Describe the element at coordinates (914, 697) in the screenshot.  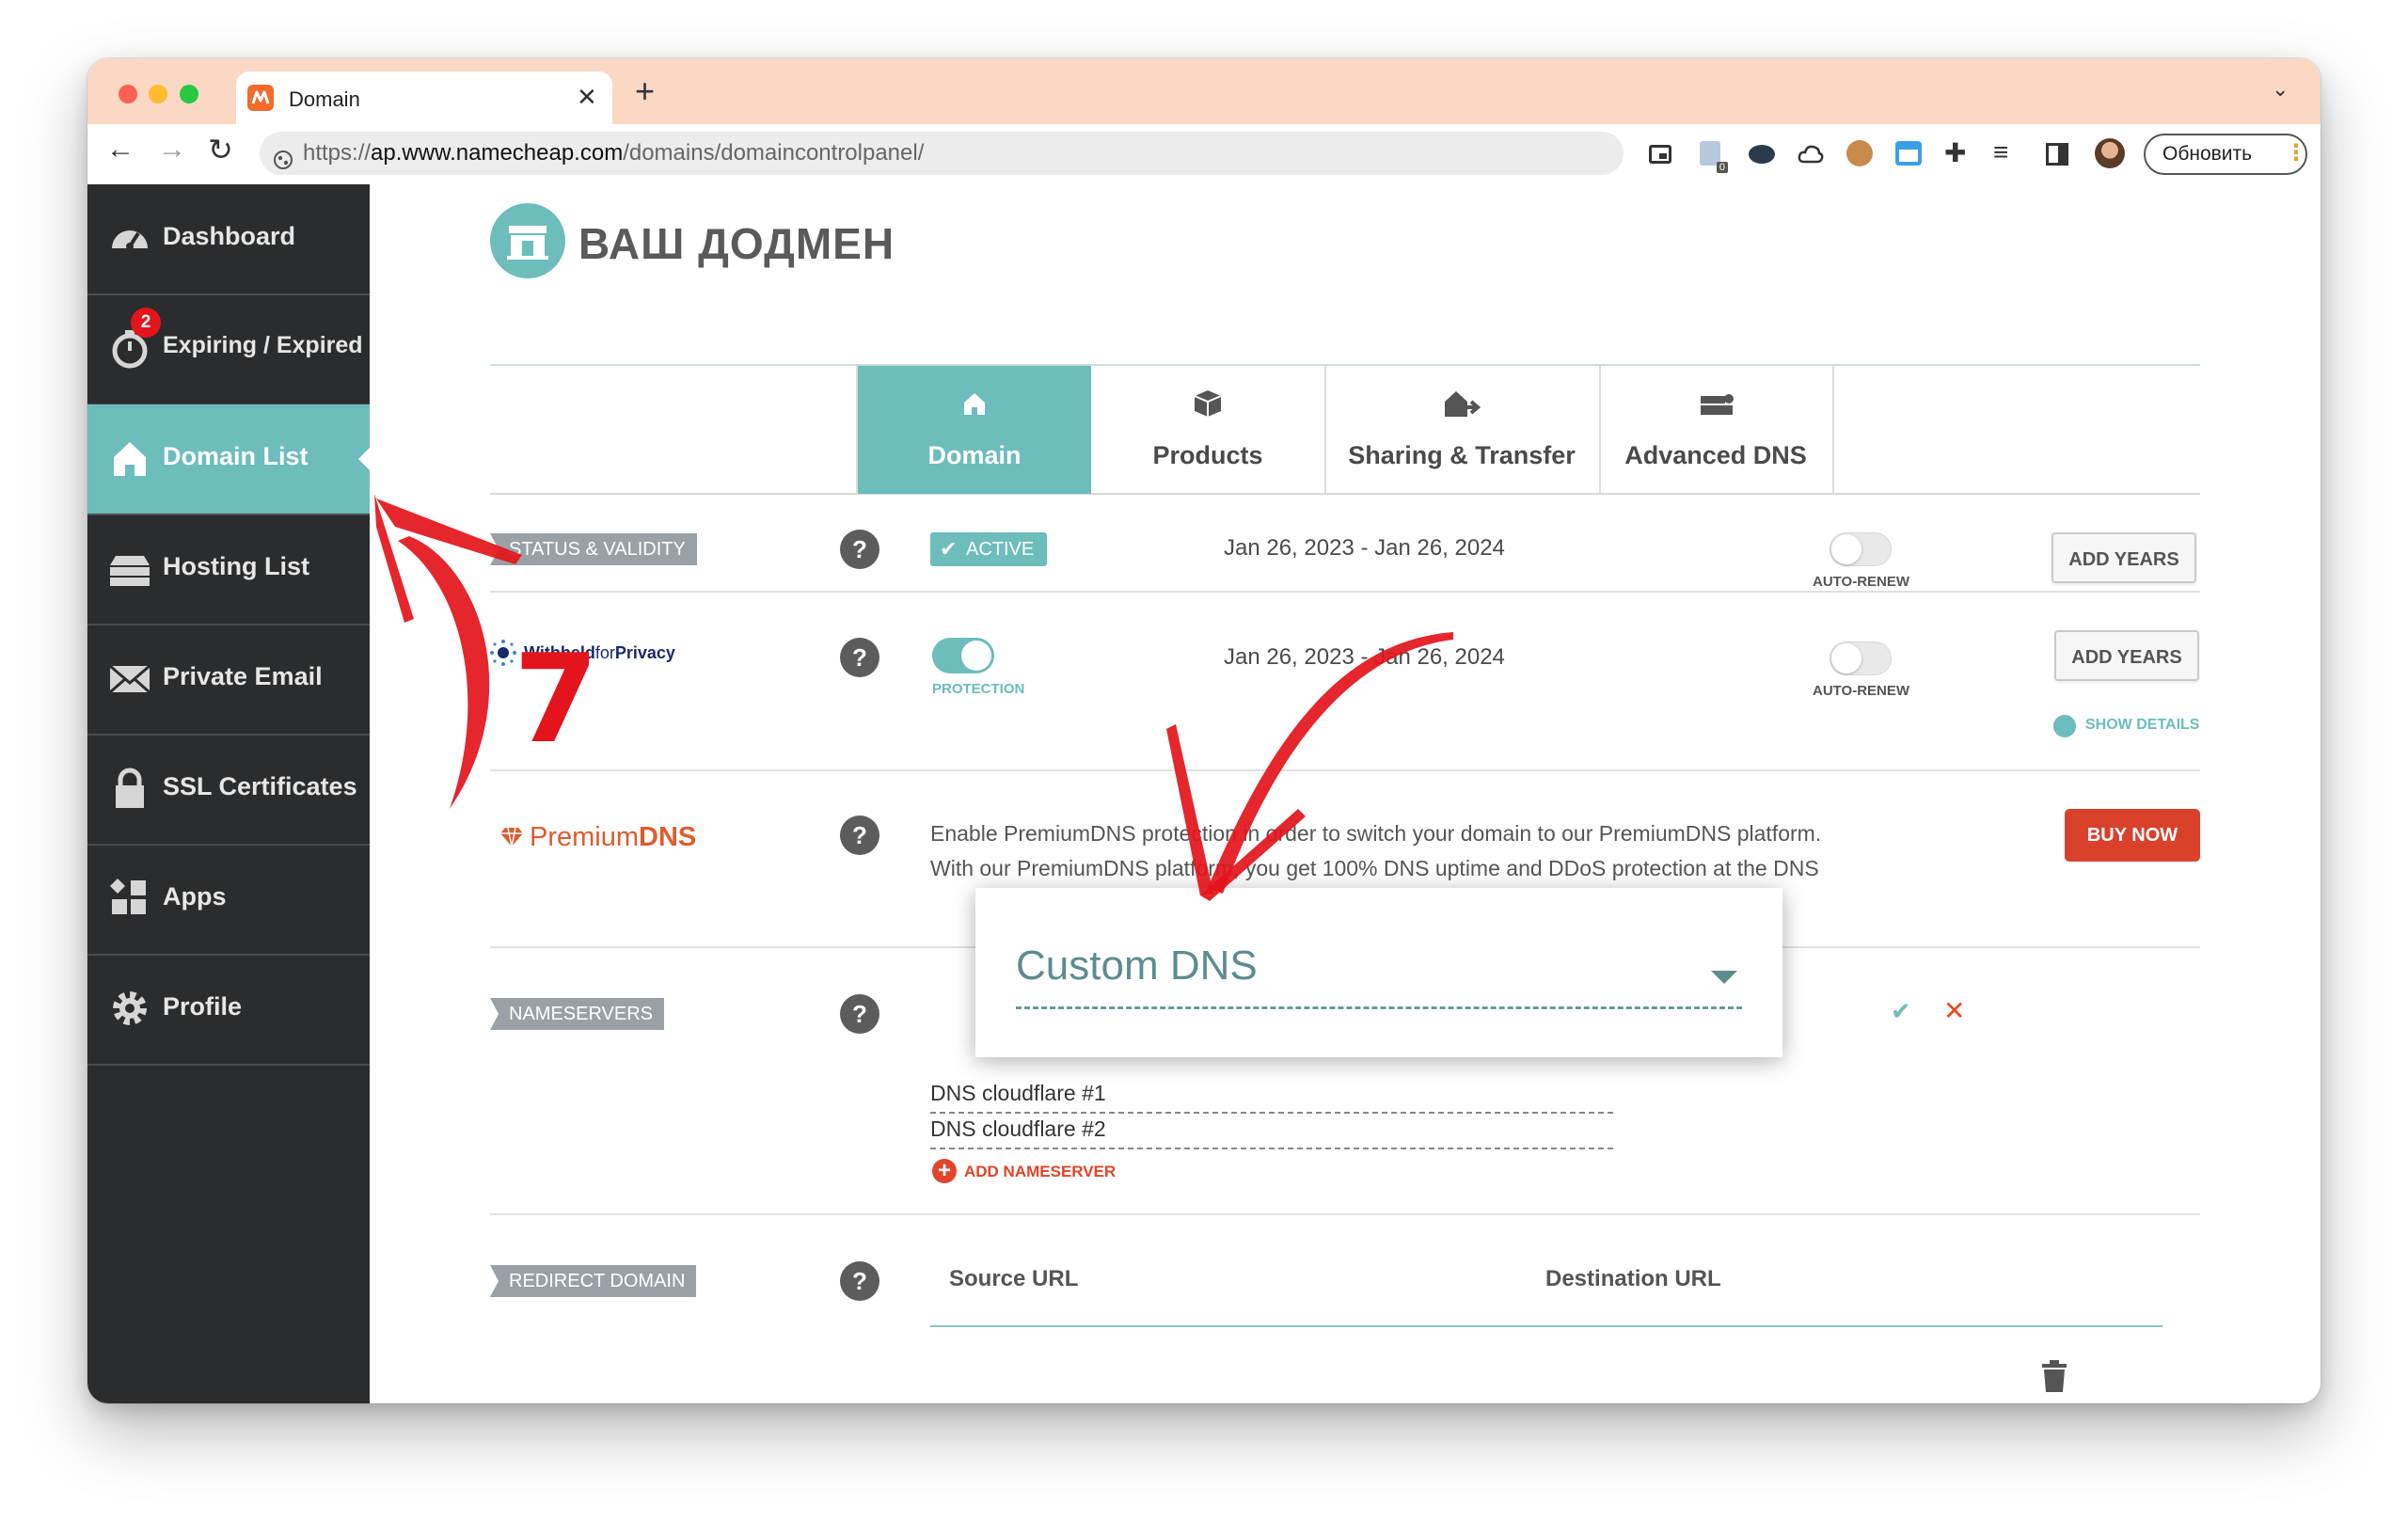
I see `annotation-overlay` at that location.